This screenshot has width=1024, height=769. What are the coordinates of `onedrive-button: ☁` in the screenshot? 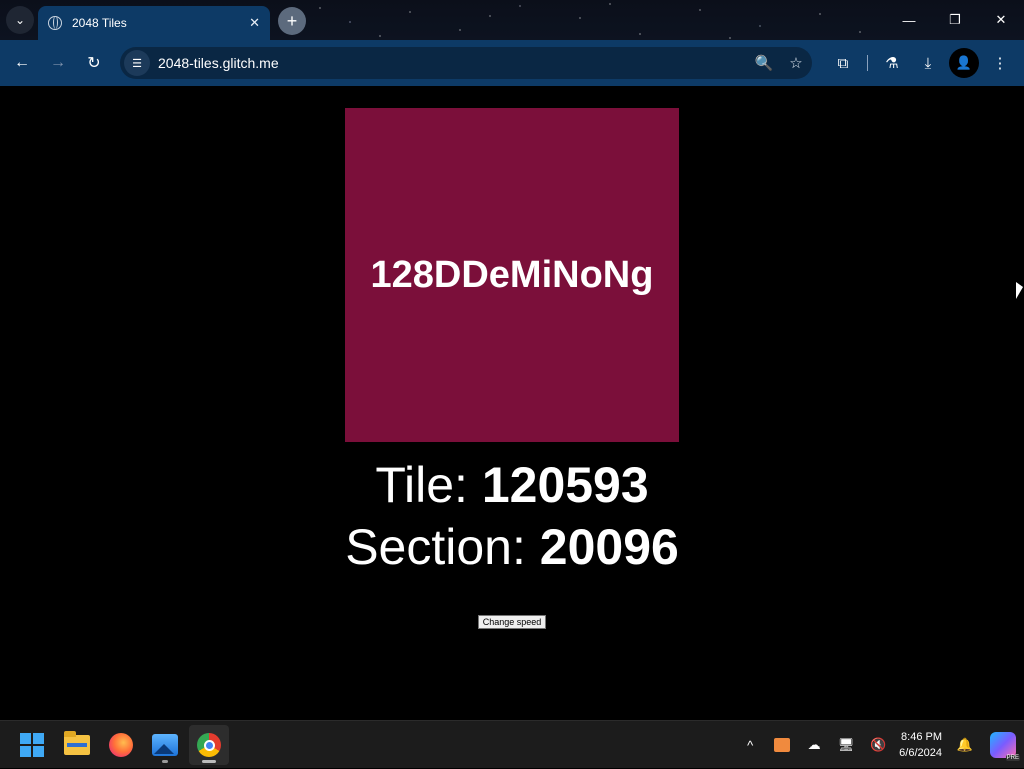 It's located at (814, 745).